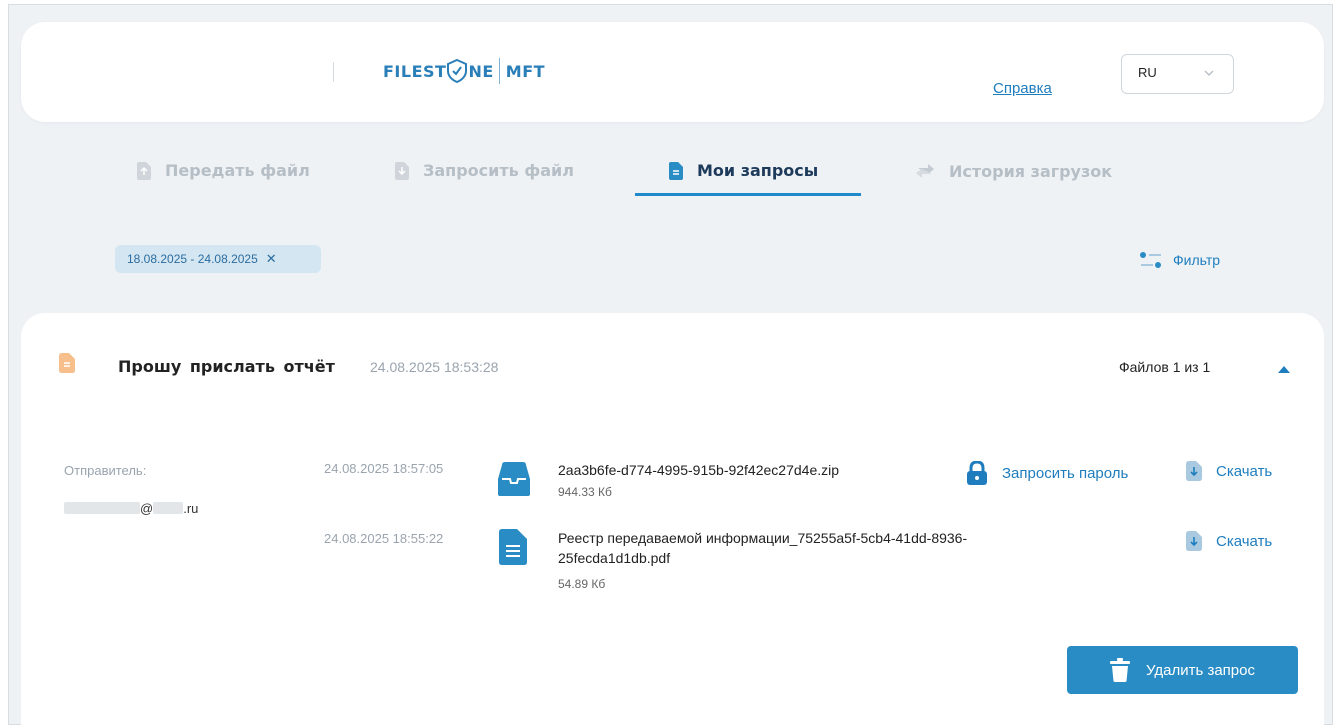 Image resolution: width=1341 pixels, height=725 pixels. Describe the element at coordinates (144, 170) in the screenshot. I see `upload-file-icon` at that location.